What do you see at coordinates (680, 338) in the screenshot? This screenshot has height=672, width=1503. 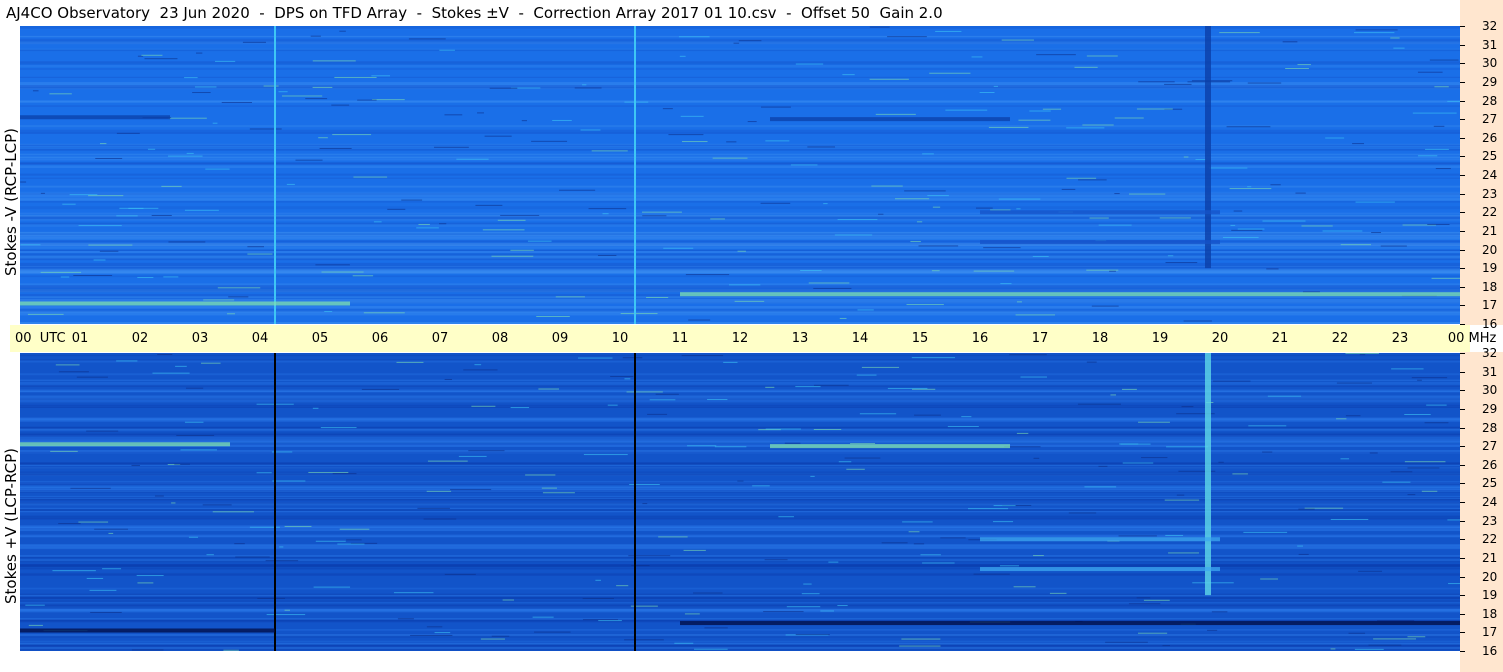 I see `utc-tick-label: 11` at bounding box center [680, 338].